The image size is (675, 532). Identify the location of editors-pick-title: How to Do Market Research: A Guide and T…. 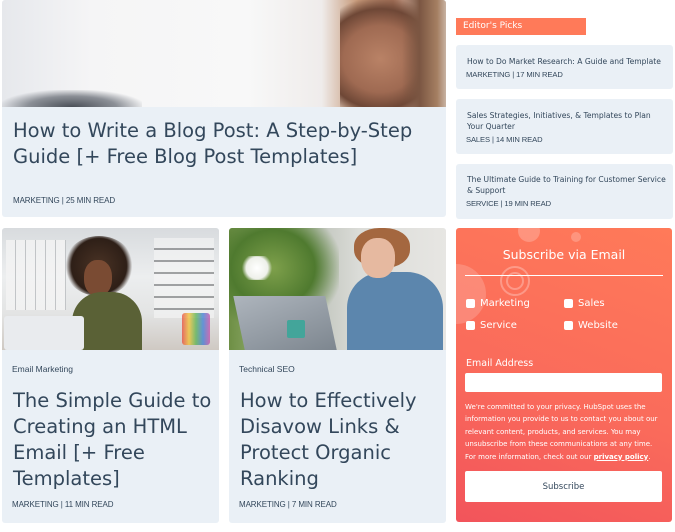
(567, 61).